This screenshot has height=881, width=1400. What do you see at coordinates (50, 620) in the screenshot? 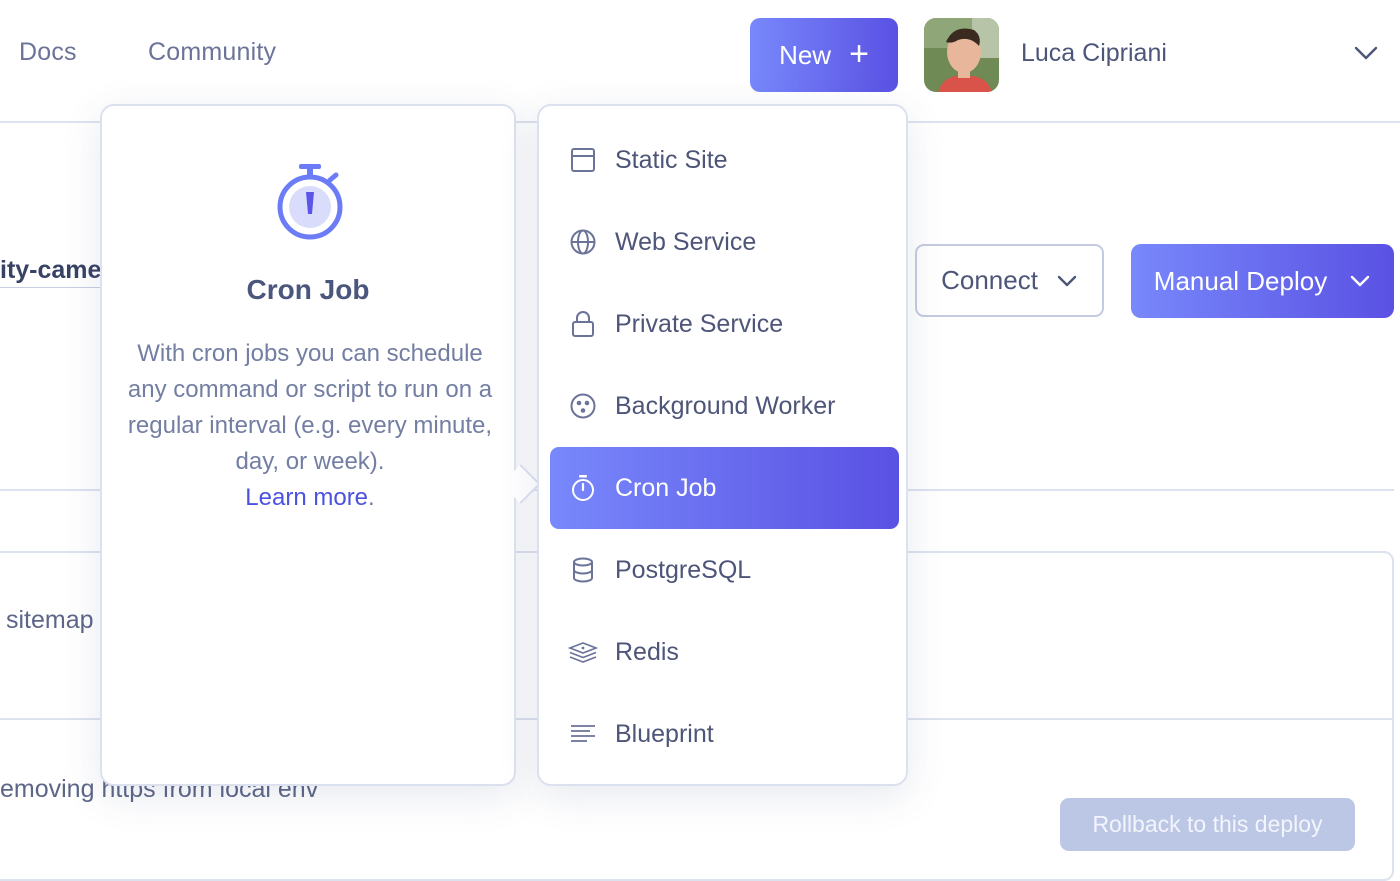
I see `commit-message: sitemap` at bounding box center [50, 620].